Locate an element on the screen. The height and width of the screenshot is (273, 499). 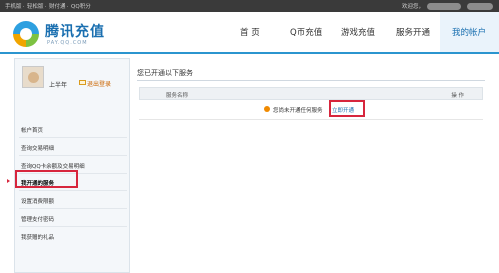
nav-home: 首 页 is located at coordinates (250, 32).